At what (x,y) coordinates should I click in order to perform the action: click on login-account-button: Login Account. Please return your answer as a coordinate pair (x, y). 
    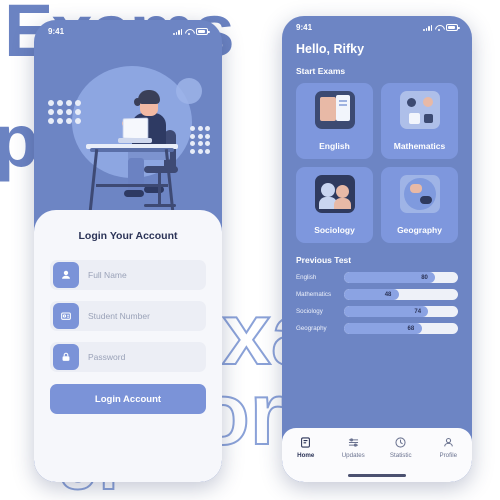
    Looking at the image, I should click on (128, 399).